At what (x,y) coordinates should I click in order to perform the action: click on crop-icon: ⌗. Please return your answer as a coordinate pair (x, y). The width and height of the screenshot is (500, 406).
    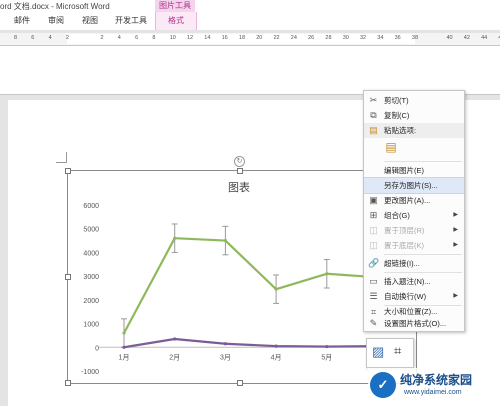
    Looking at the image, I should click on (397, 351).